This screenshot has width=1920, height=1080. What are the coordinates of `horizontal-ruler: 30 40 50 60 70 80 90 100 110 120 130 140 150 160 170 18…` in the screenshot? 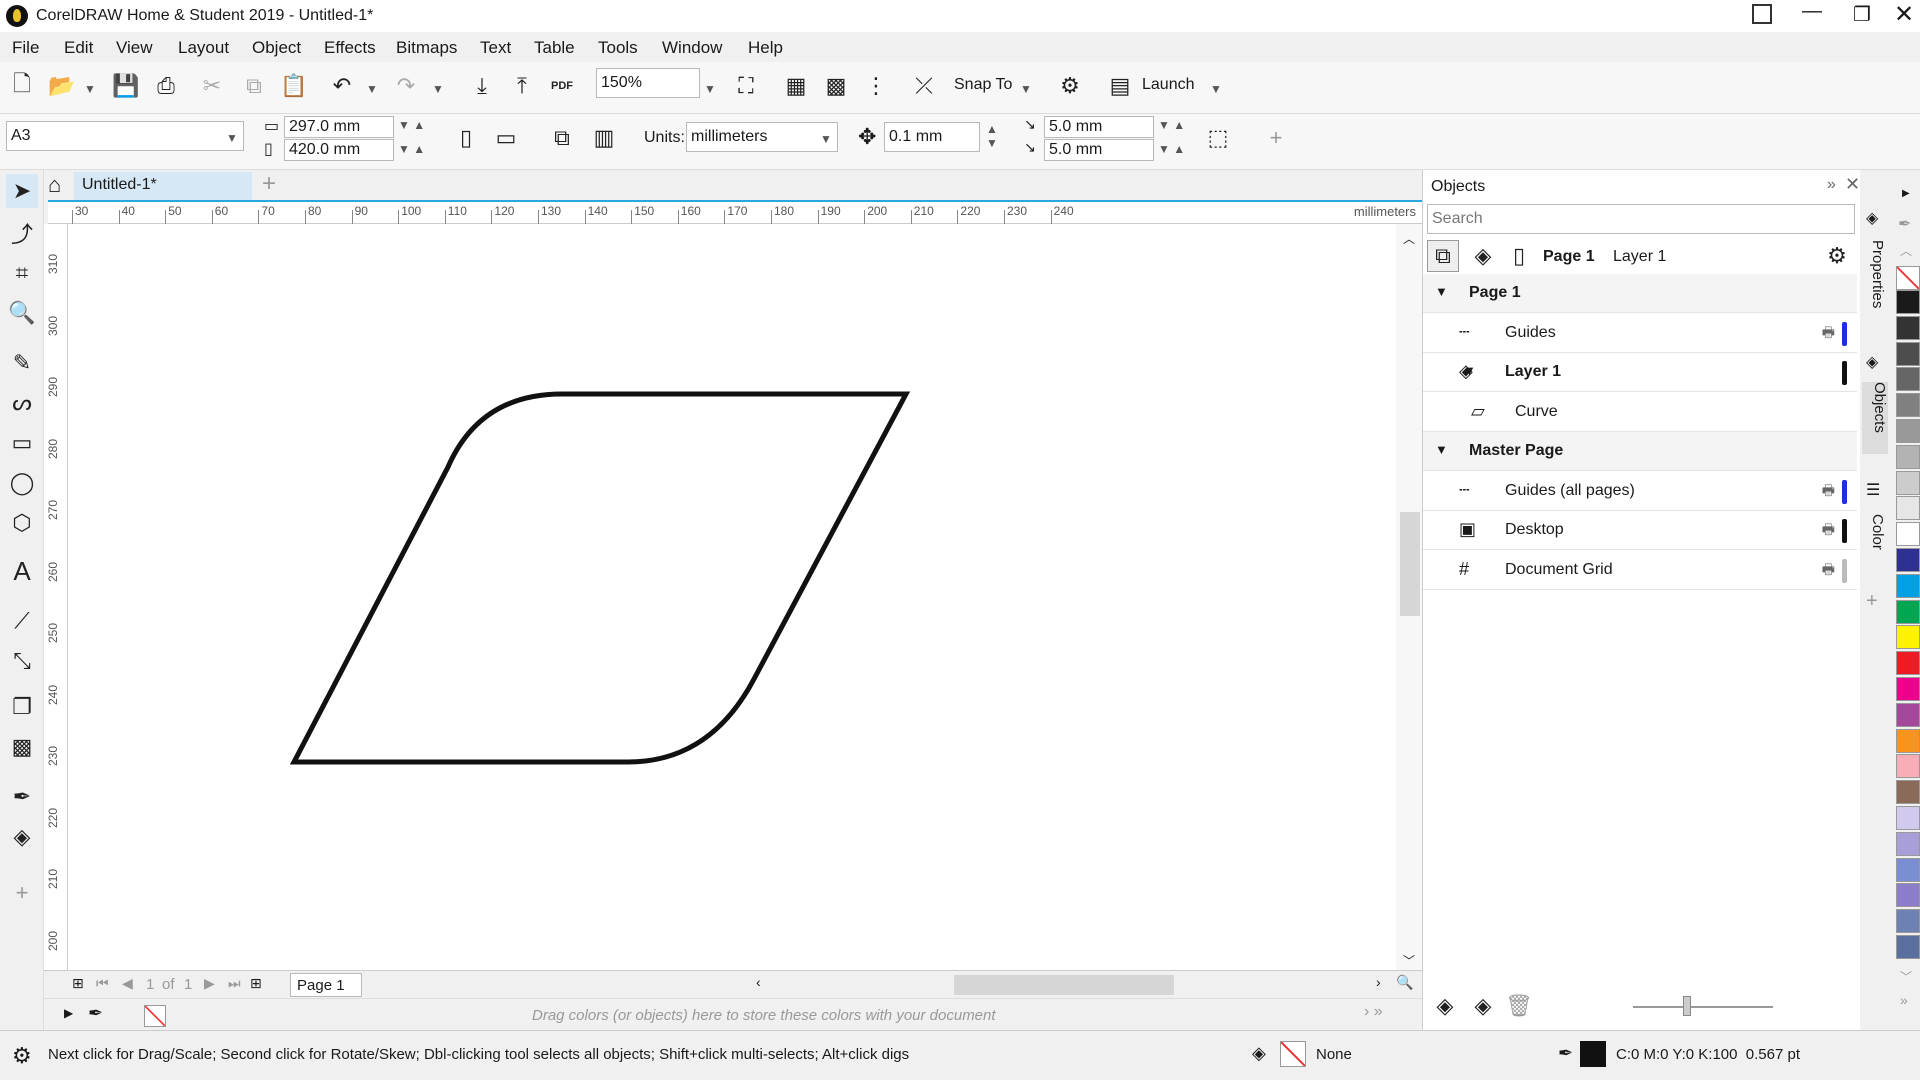 It's located at (735, 212).